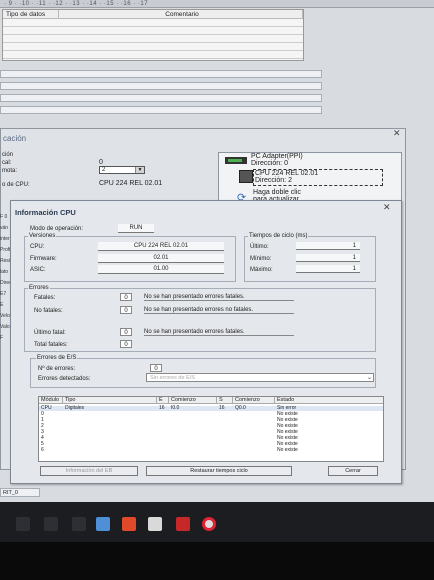  What do you see at coordinates (51, 345) in the screenshot?
I see `total-fatal-label: Total fatales:` at bounding box center [51, 345].